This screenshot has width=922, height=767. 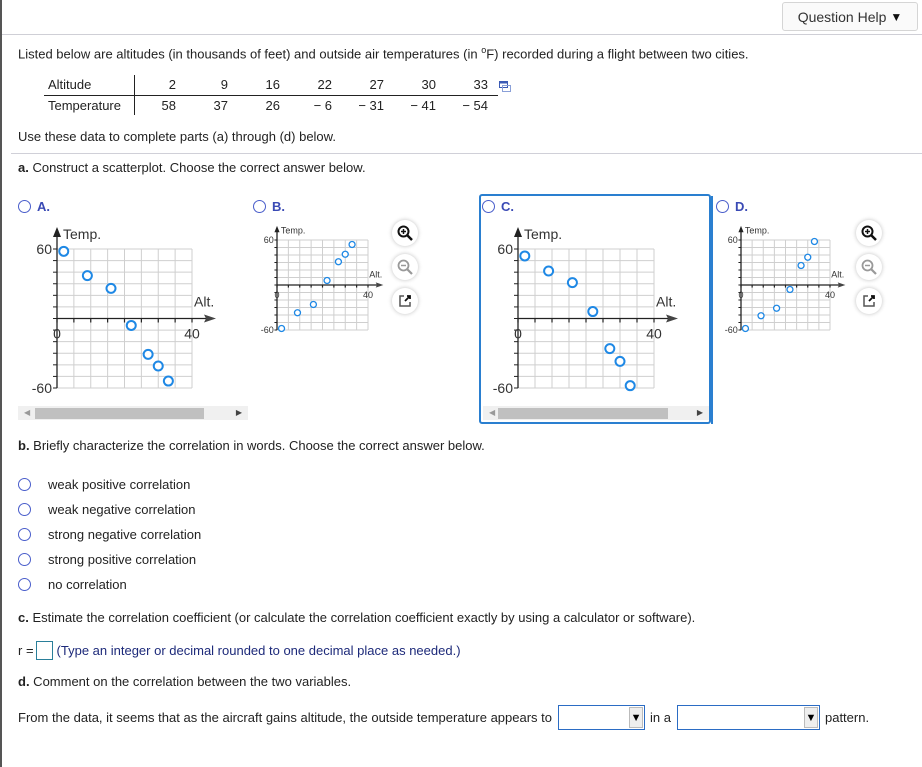 What do you see at coordinates (505, 86) in the screenshot?
I see `copy-data-icon` at bounding box center [505, 86].